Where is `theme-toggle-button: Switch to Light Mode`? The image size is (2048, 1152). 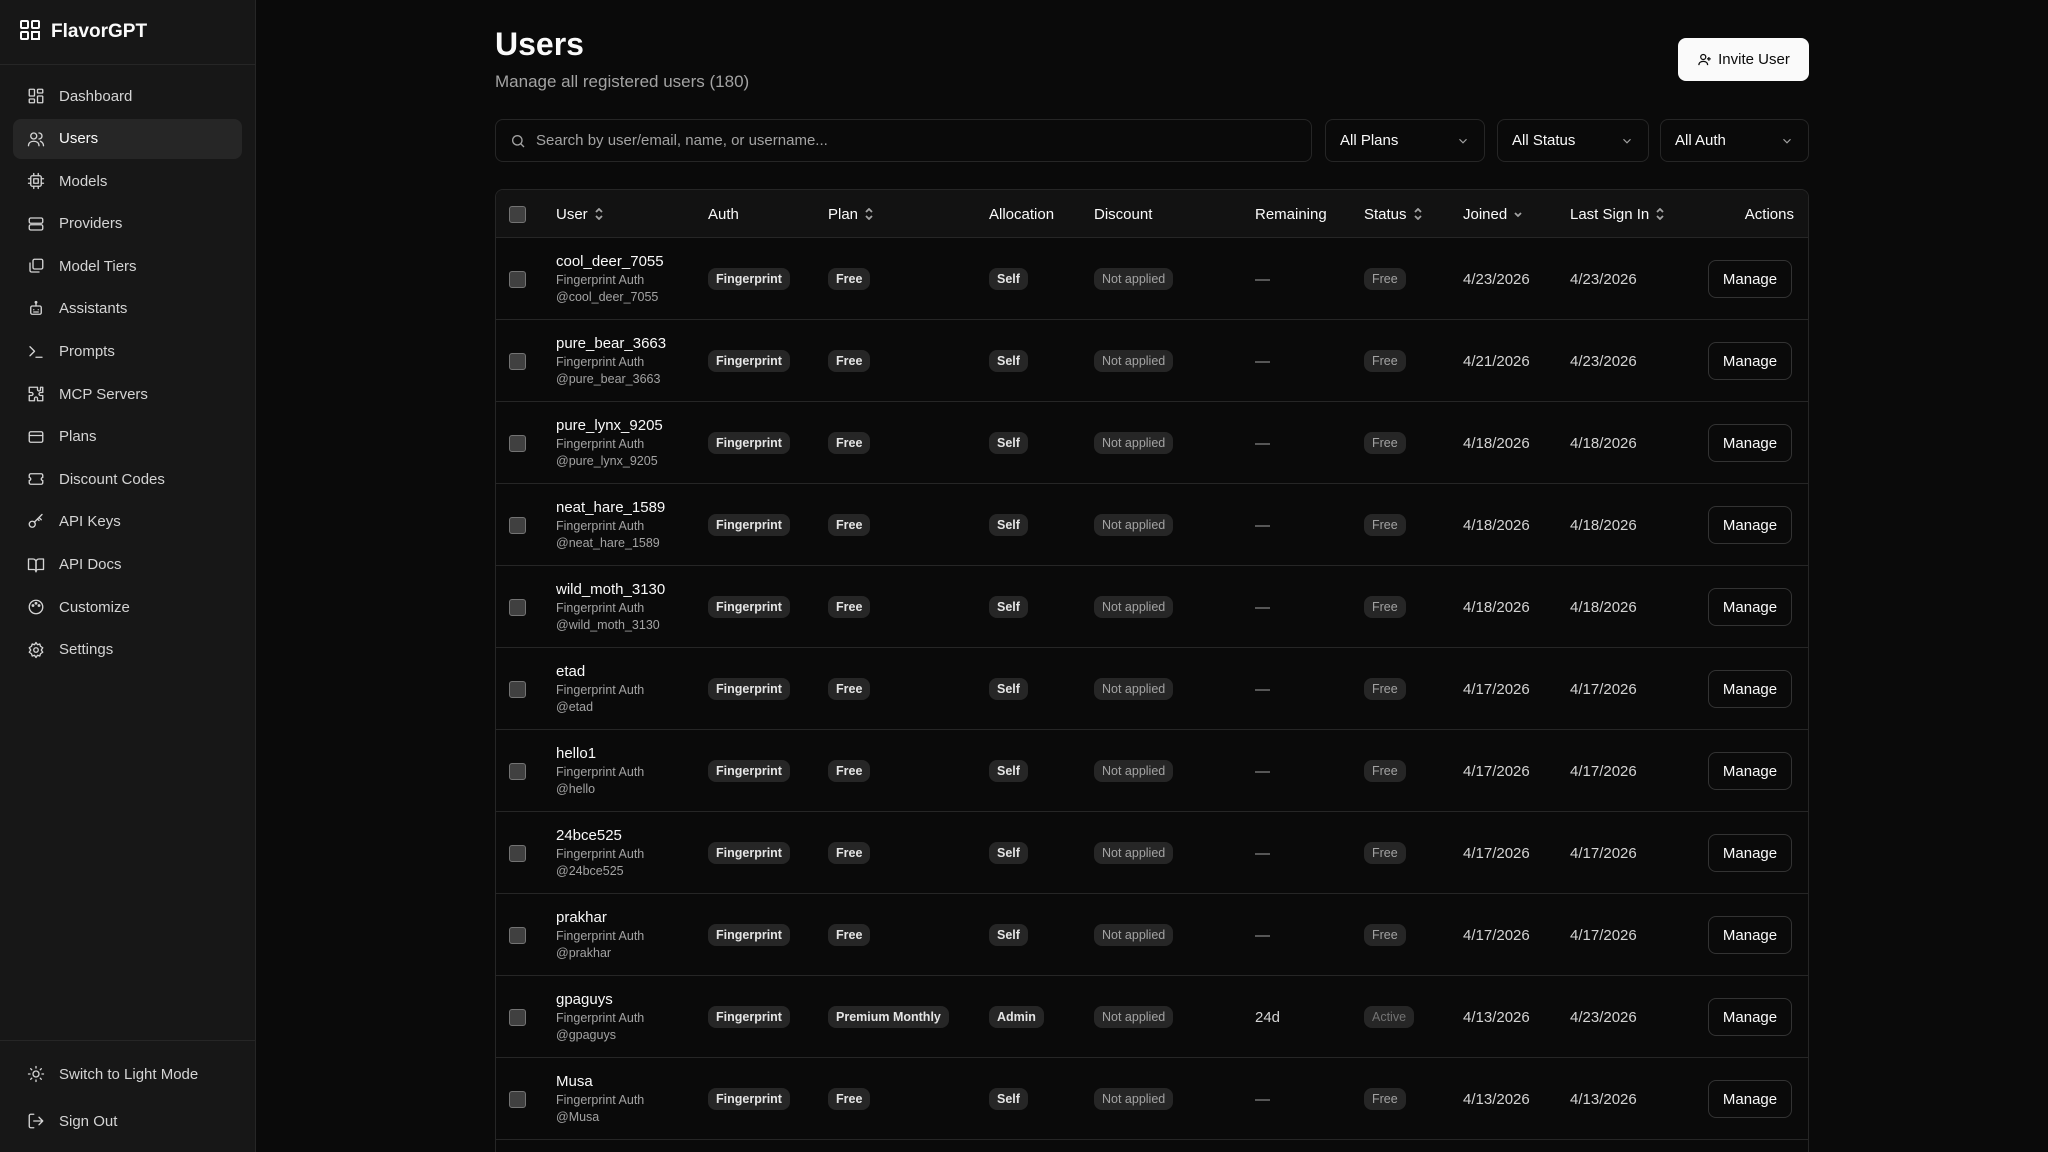
theme-toggle-button: Switch to Light Mode is located at coordinates (127, 1074).